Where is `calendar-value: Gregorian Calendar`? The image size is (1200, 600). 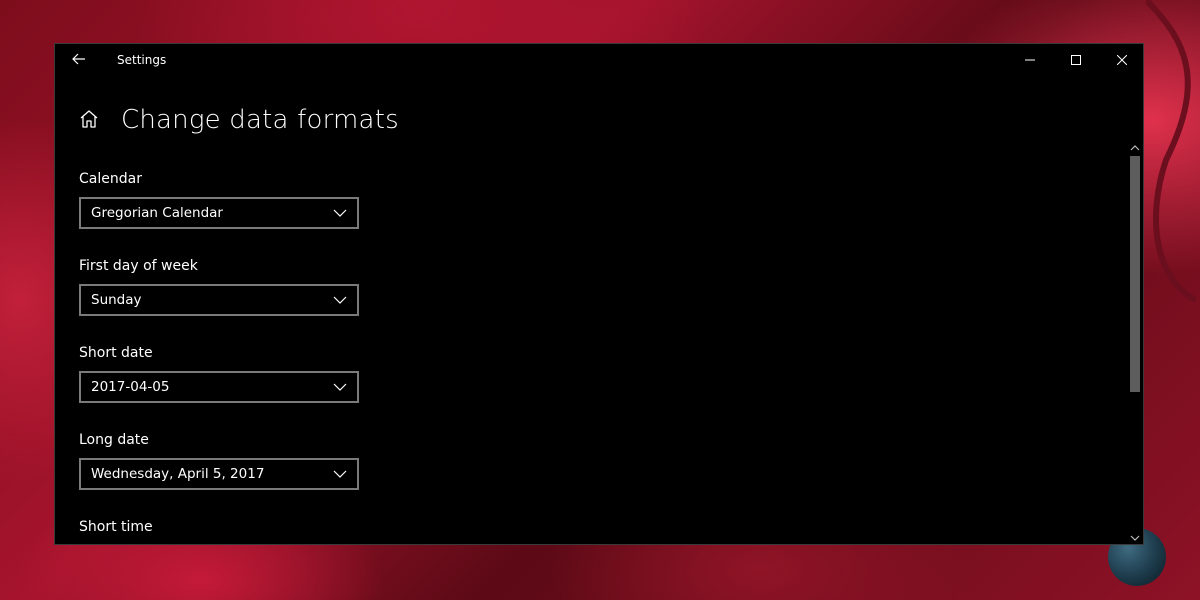 calendar-value: Gregorian Calendar is located at coordinates (157, 213).